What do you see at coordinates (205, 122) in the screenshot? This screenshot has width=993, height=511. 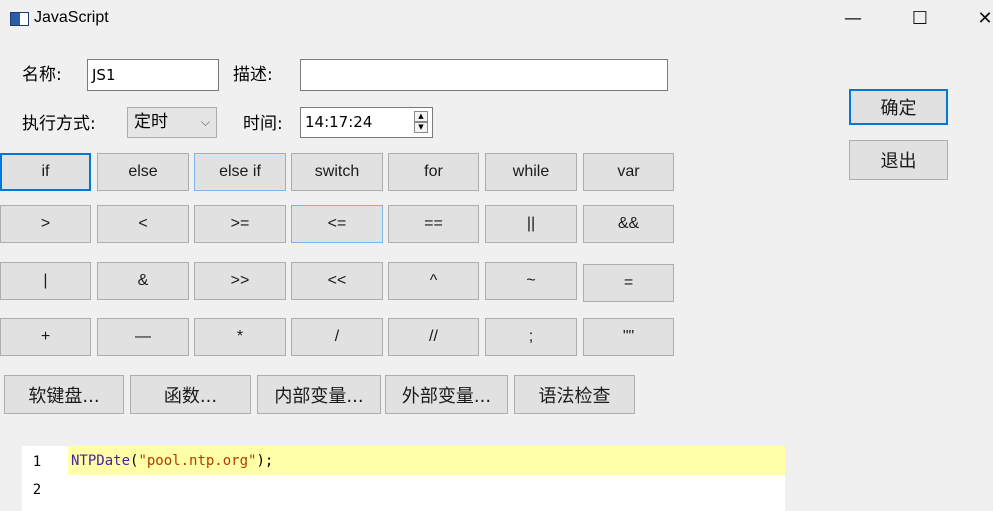 I see `chevron-down-icon: ⌵` at bounding box center [205, 122].